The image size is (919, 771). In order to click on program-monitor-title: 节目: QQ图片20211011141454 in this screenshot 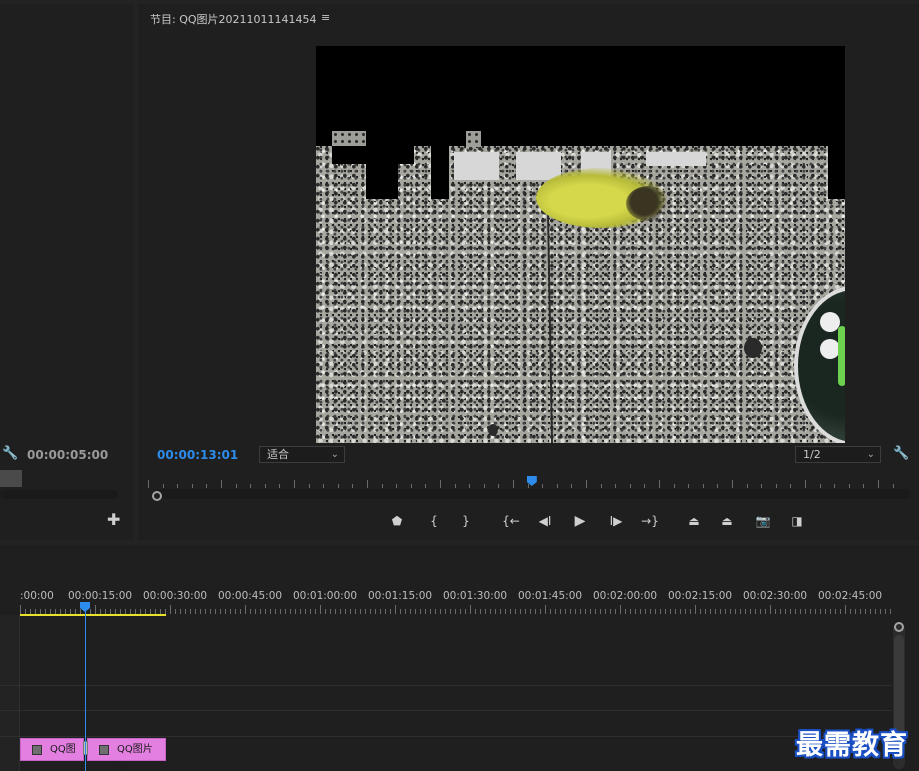, I will do `click(233, 19)`.